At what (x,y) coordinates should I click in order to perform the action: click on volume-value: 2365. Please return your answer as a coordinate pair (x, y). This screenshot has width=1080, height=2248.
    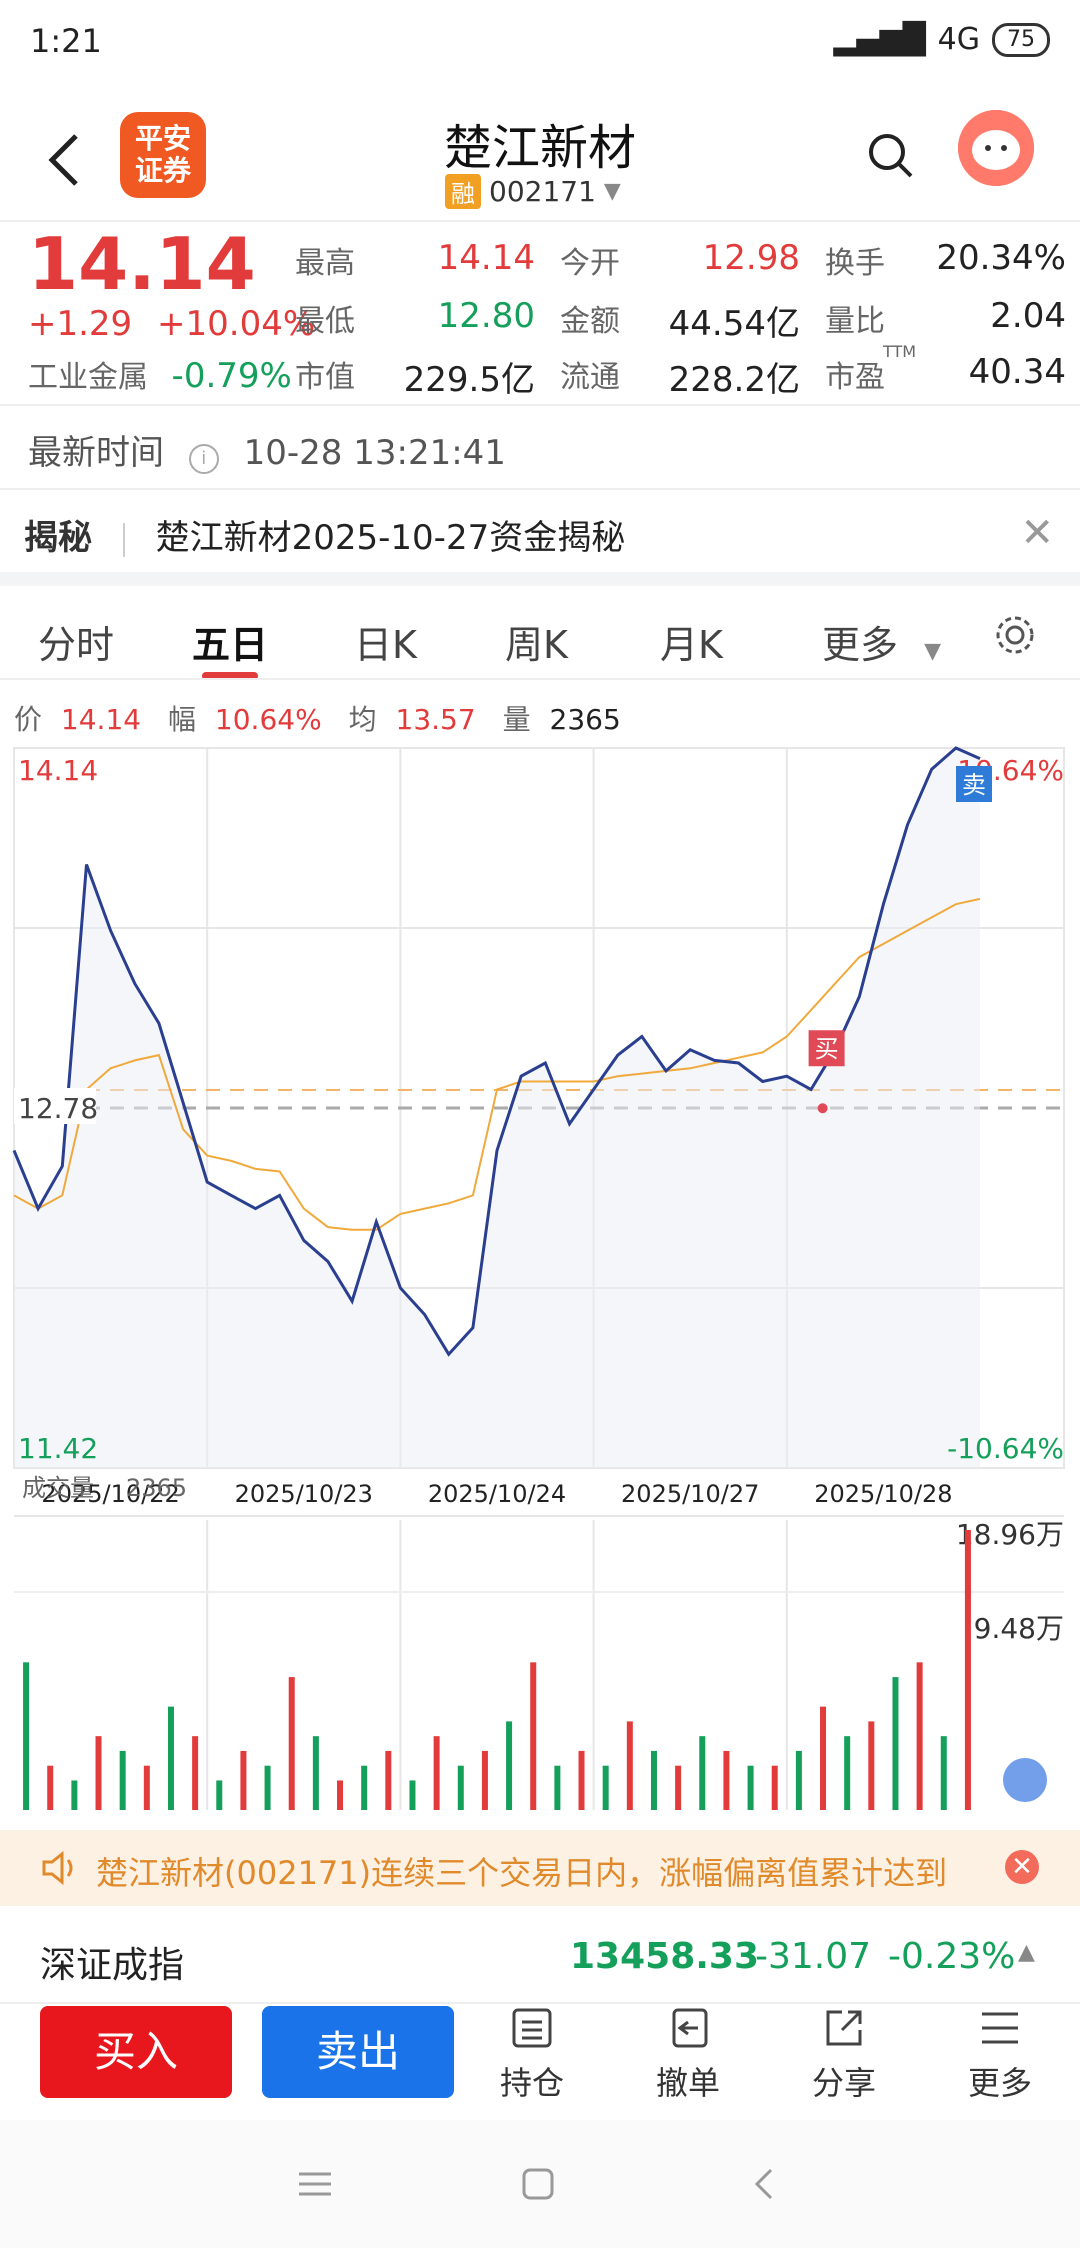
    Looking at the image, I should click on (156, 1488).